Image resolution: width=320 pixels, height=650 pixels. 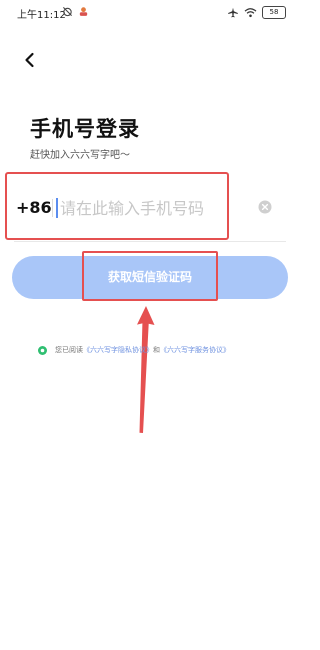 What do you see at coordinates (80, 155) in the screenshot?
I see `page-subtitle: 赶快加入六六写字吧～` at bounding box center [80, 155].